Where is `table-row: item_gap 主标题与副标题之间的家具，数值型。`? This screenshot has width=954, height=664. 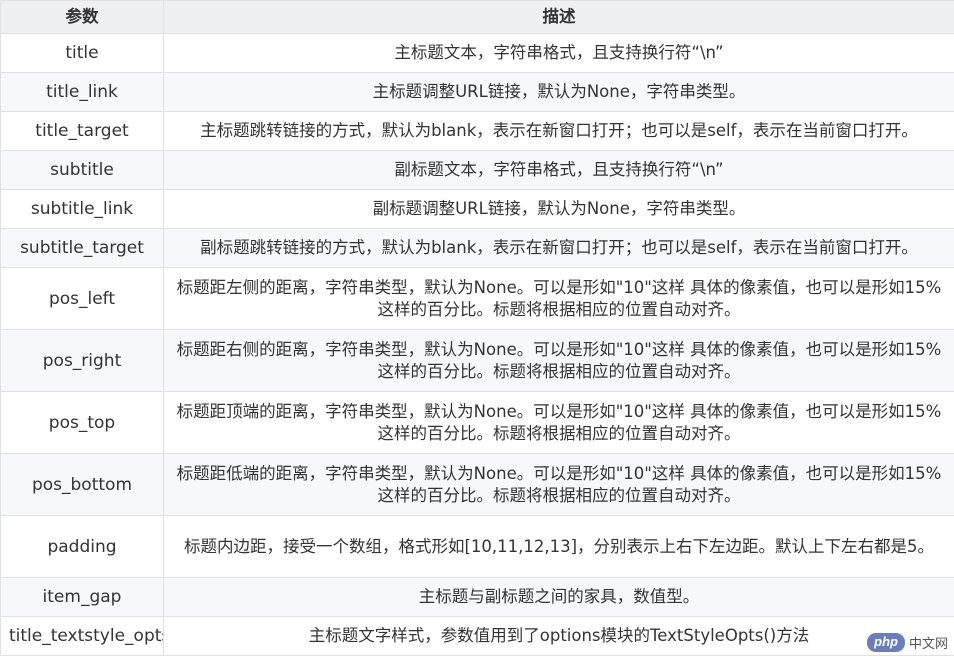
table-row: item_gap 主标题与副标题之间的家具，数值型。 is located at coordinates (477, 597).